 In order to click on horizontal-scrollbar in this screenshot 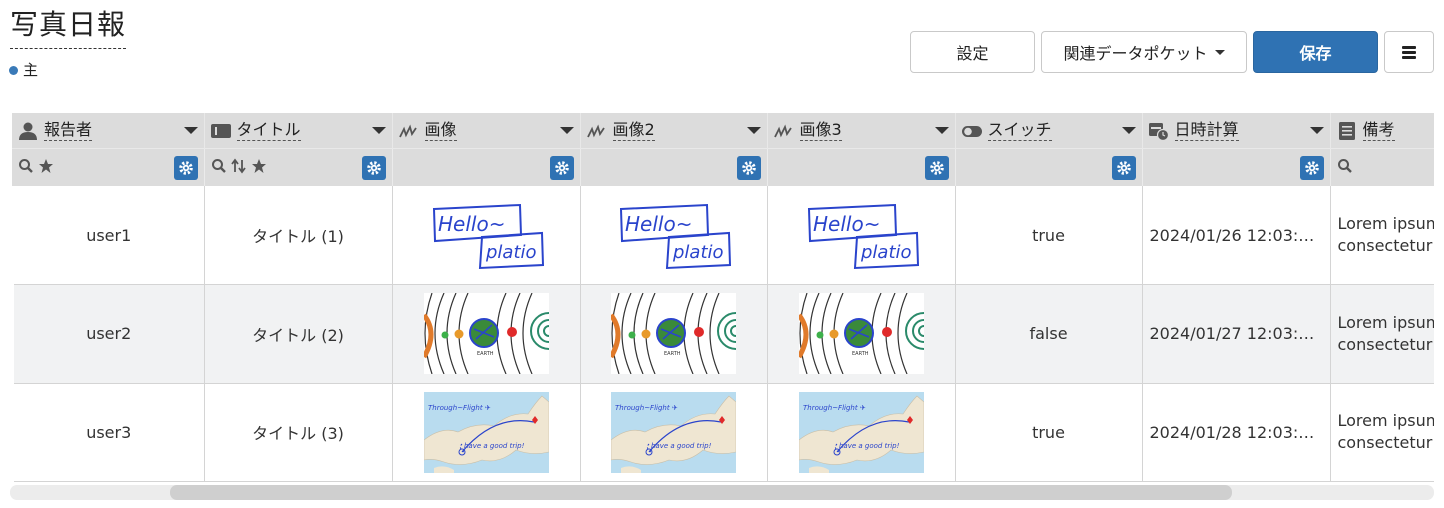, I will do `click(722, 492)`.